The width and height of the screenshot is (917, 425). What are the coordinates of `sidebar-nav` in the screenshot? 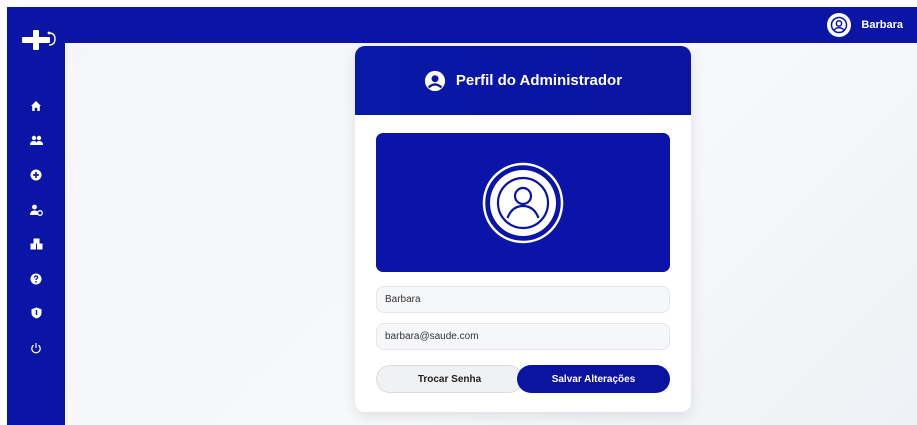 It's located at (36, 227).